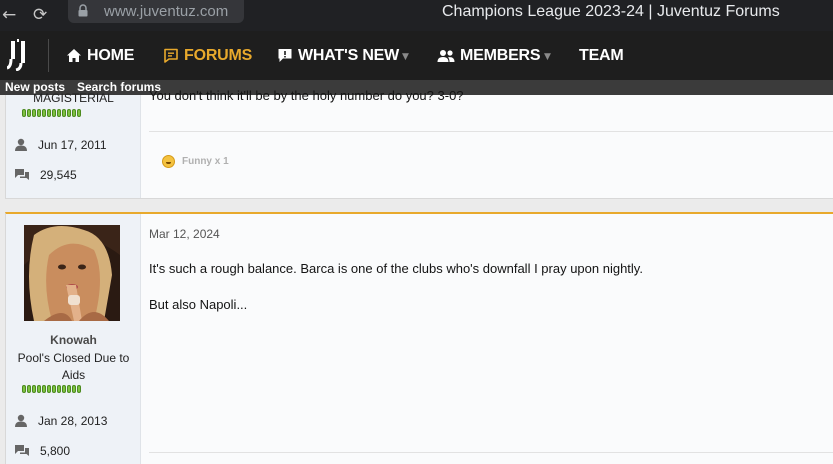 The height and width of the screenshot is (464, 833). Describe the element at coordinates (285, 55) in the screenshot. I see `whats-new-icon` at that location.